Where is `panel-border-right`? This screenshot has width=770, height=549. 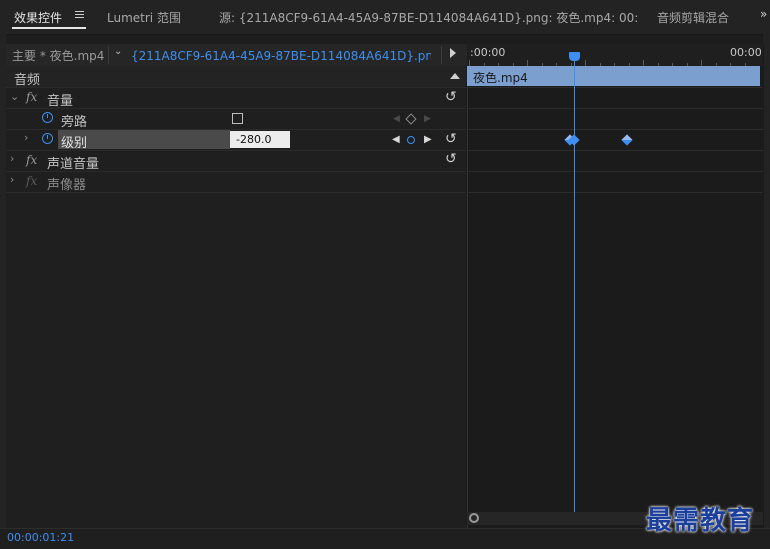
panel-border-right is located at coordinates (766, 281).